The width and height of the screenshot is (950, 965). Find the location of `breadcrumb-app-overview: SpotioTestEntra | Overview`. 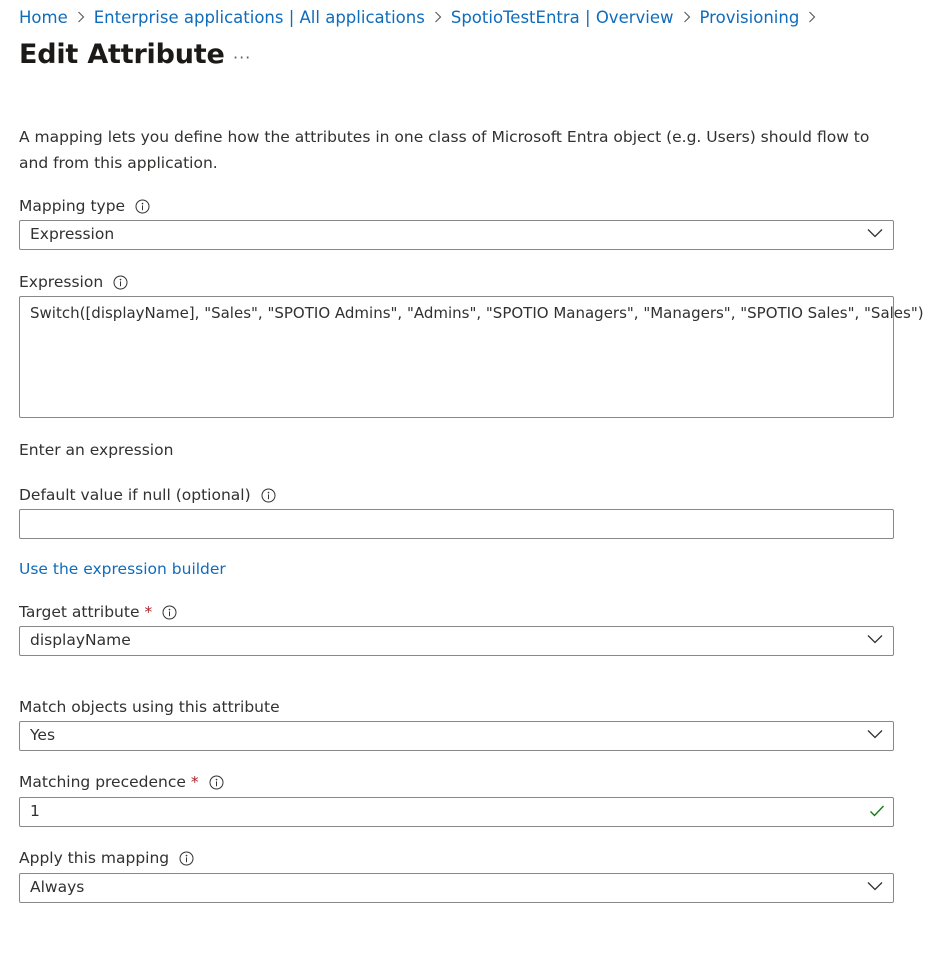

breadcrumb-app-overview: SpotioTestEntra | Overview is located at coordinates (562, 17).